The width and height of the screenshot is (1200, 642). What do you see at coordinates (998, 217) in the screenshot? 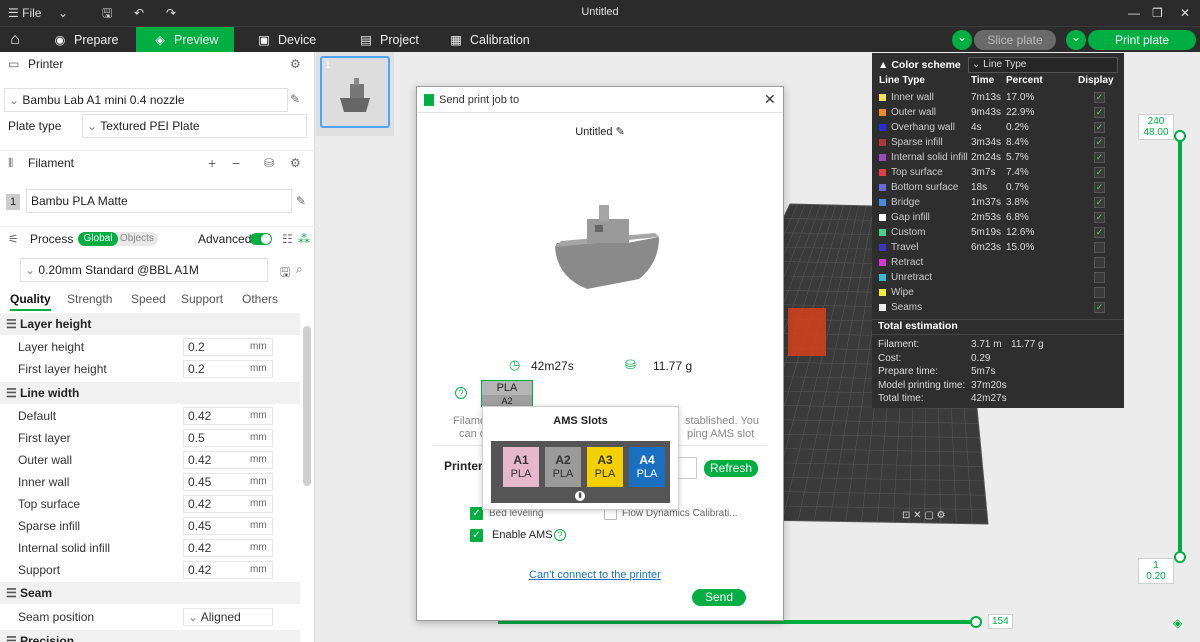
I see `legend-row: Gap infill 2m53s 6.8% ✓` at bounding box center [998, 217].